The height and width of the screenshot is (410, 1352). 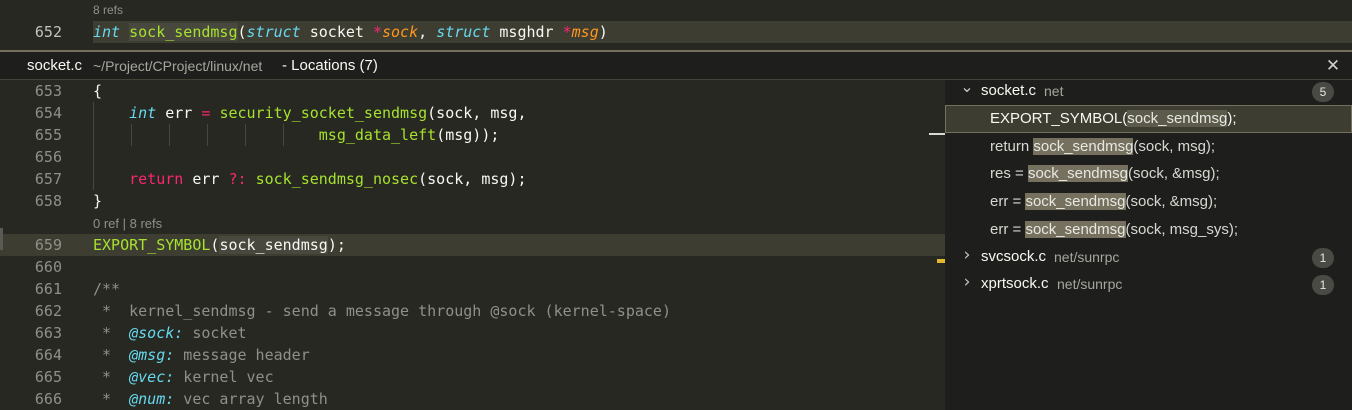 I want to click on reference-item: res = sock_sendmsg(sock, &msg);, so click(x=1148, y=174).